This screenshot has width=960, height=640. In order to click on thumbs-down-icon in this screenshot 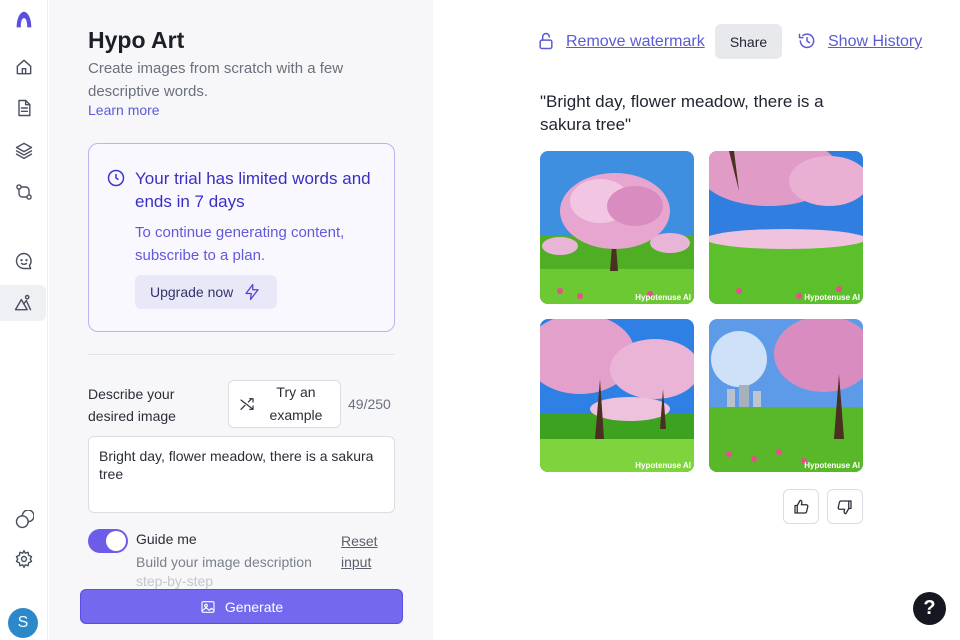, I will do `click(844, 506)`.